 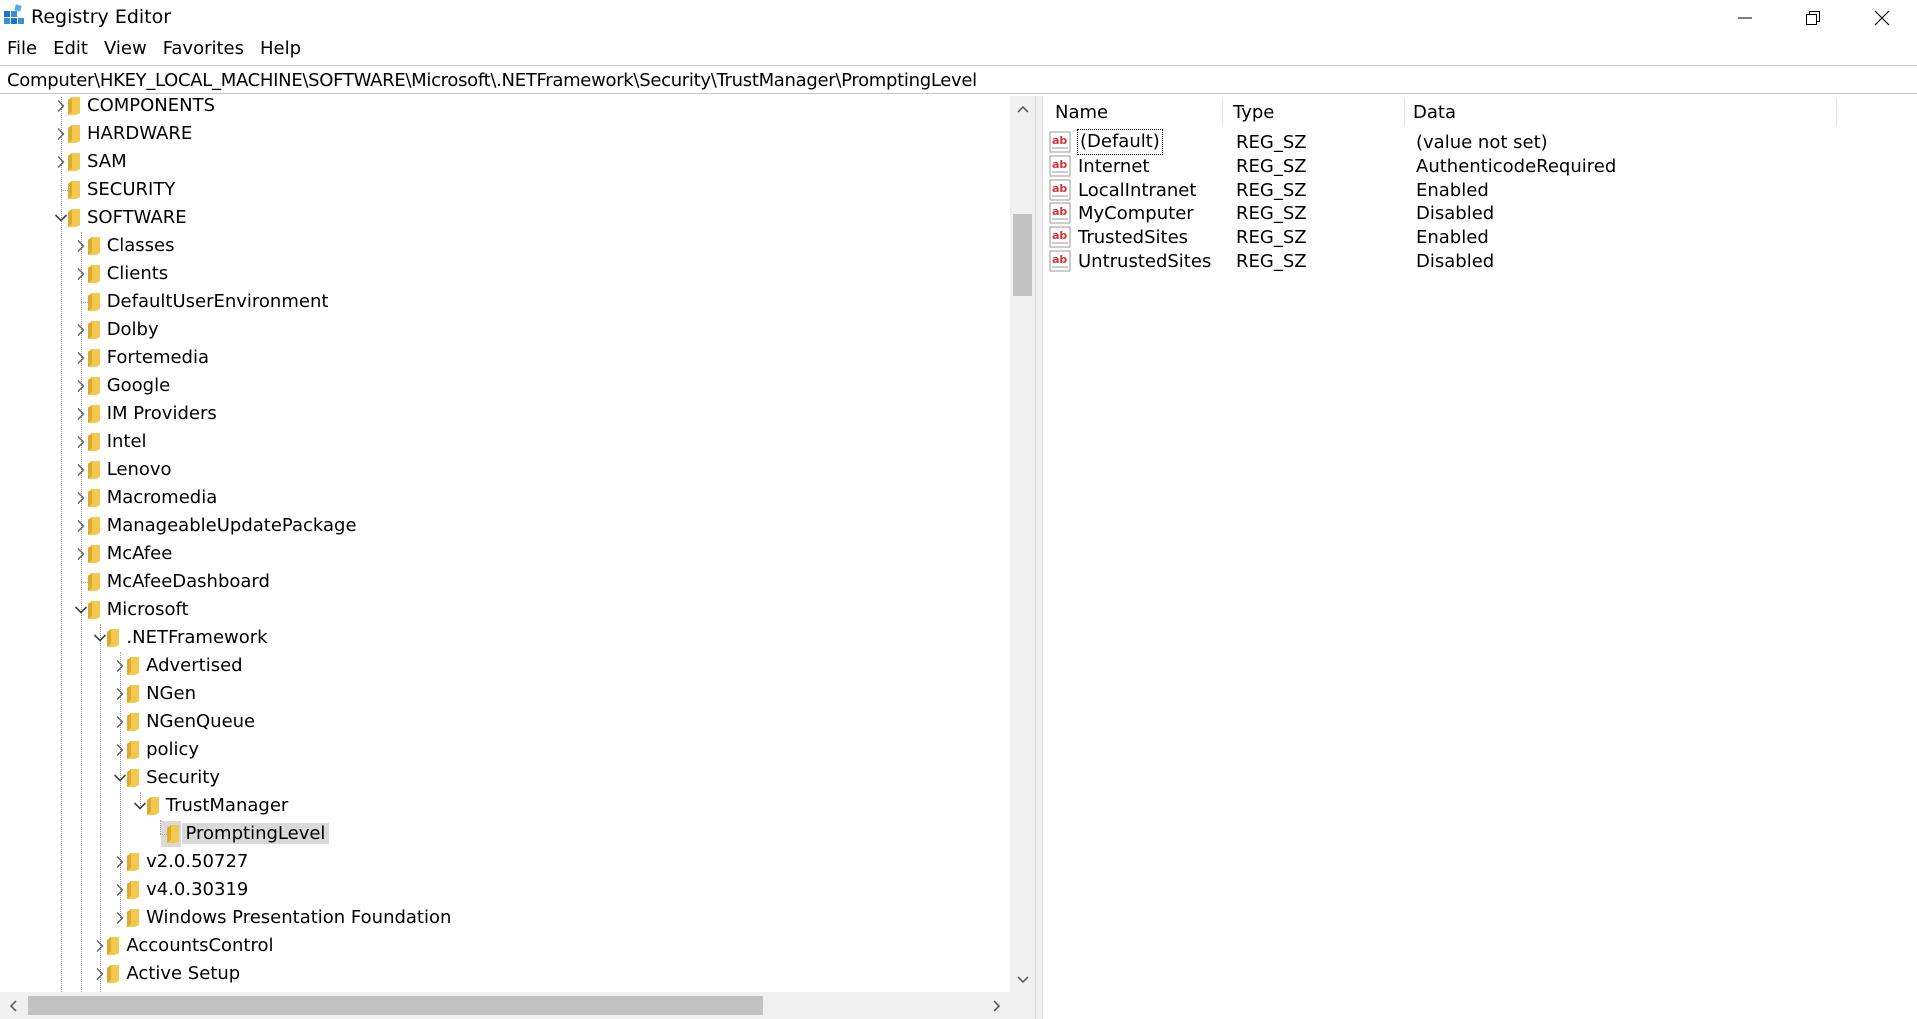 I want to click on value-name: MyComputer, so click(x=1136, y=214).